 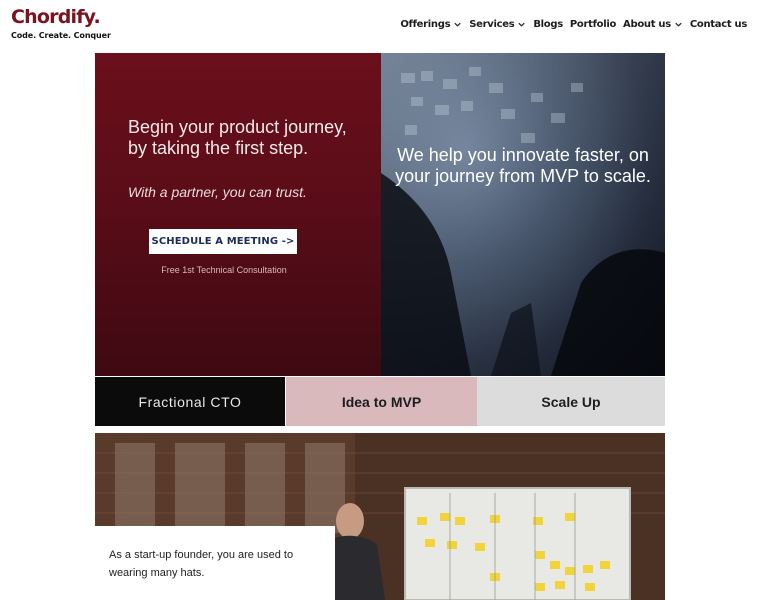 I want to click on nav-item-about-us: About us, so click(x=653, y=24).